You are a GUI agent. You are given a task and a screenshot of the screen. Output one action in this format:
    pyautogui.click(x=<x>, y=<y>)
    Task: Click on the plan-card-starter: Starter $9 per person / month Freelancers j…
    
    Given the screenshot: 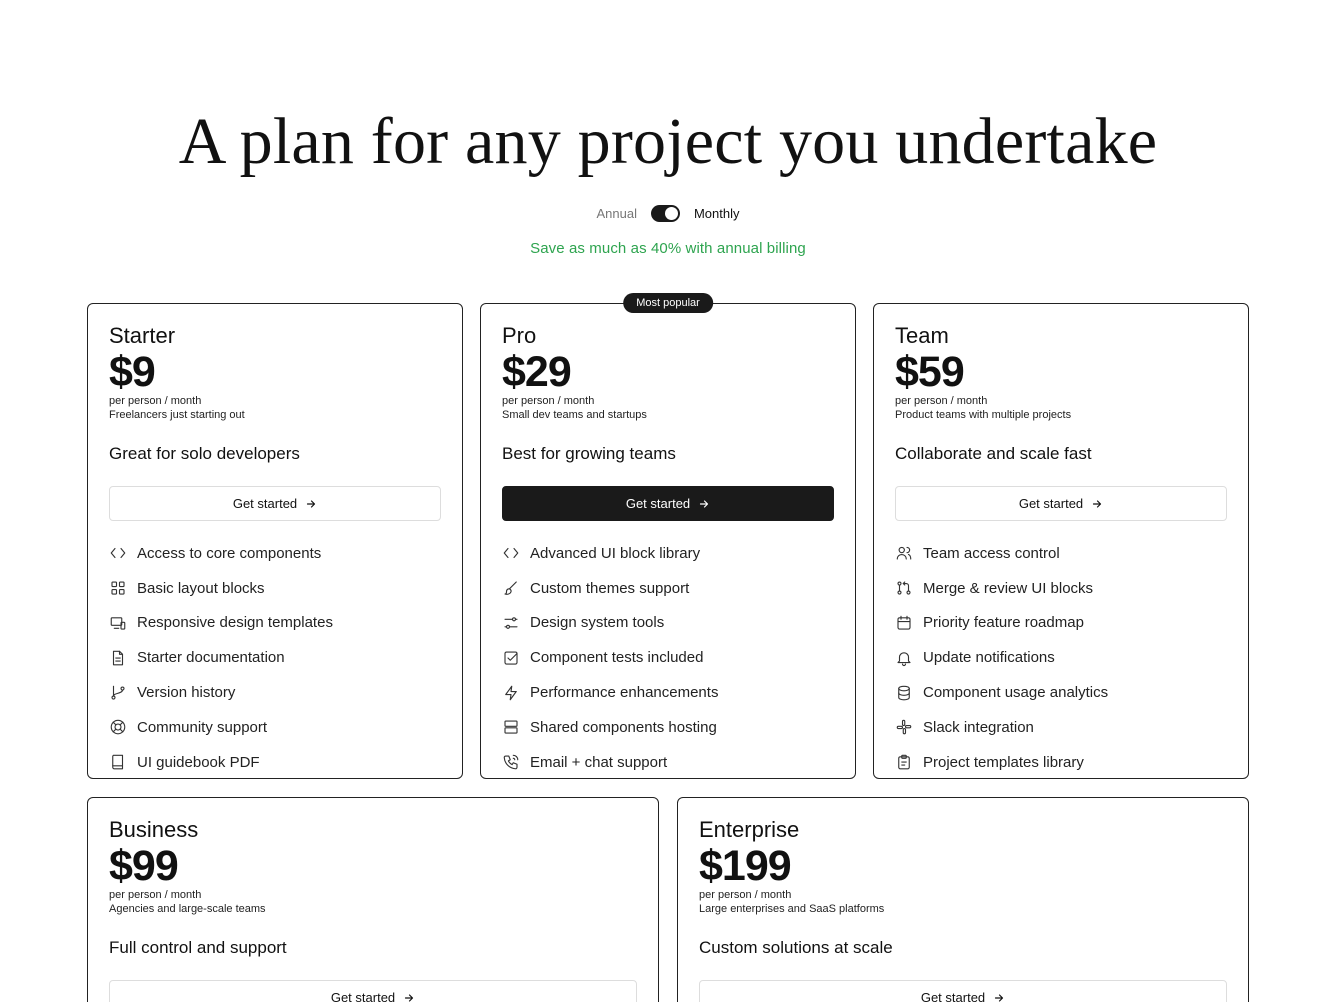 What is the action you would take?
    pyautogui.click(x=275, y=541)
    